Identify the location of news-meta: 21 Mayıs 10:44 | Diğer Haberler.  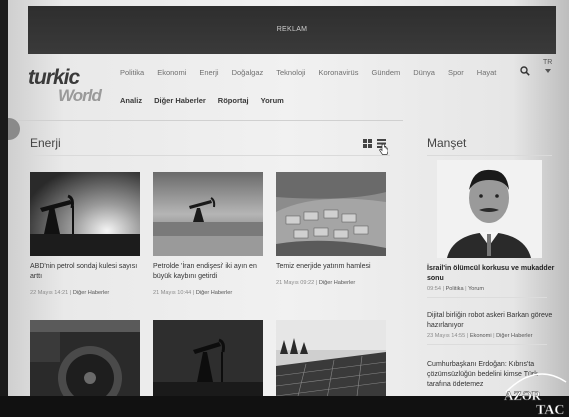
(193, 293).